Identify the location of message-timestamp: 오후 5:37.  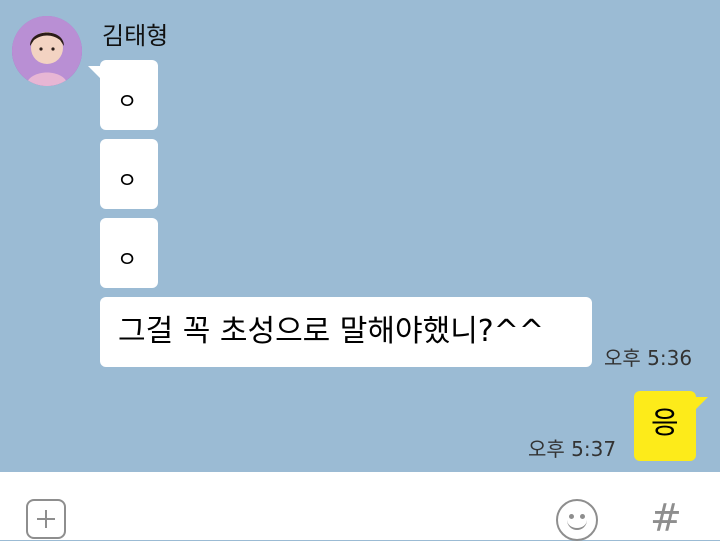
(572, 449).